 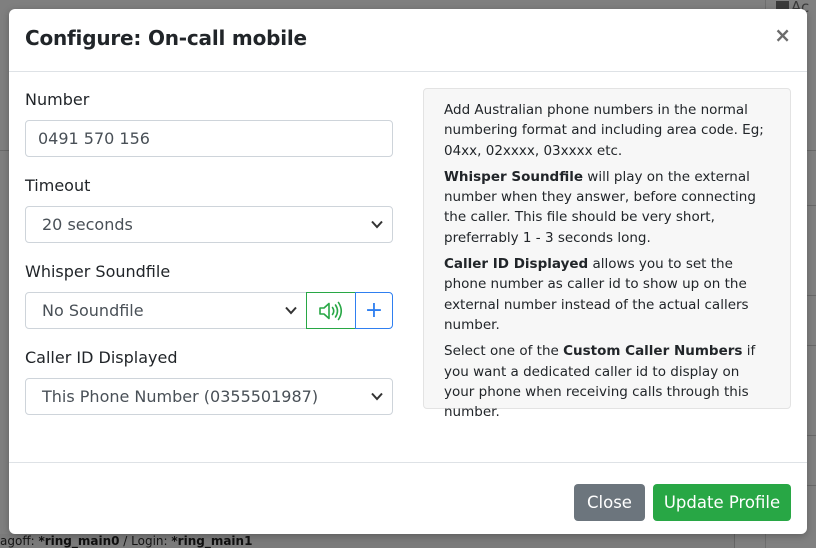 I want to click on volume-icon, so click(x=331, y=310).